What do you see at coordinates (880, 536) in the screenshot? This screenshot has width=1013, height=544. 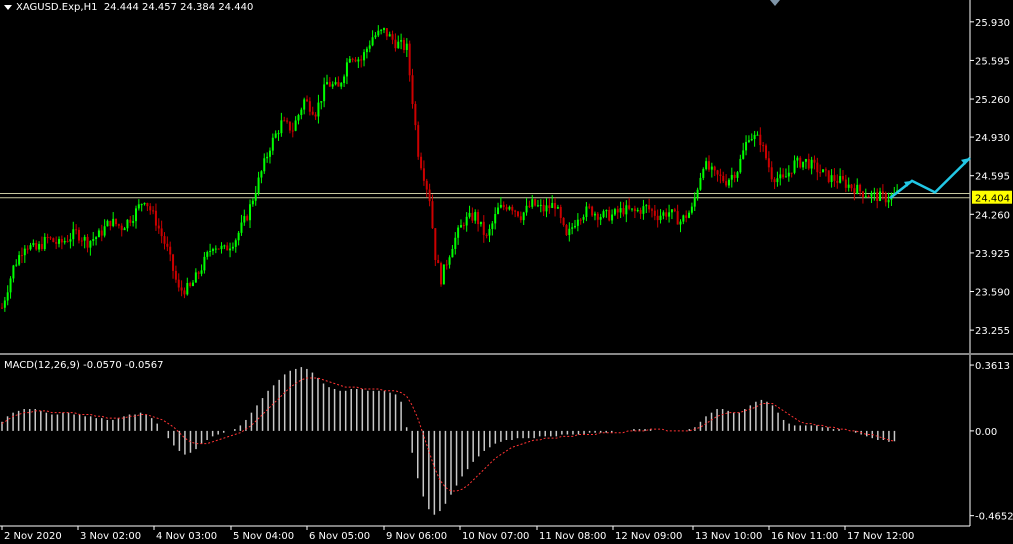 I see `time-tick-label: 17 Nov 12:00` at bounding box center [880, 536].